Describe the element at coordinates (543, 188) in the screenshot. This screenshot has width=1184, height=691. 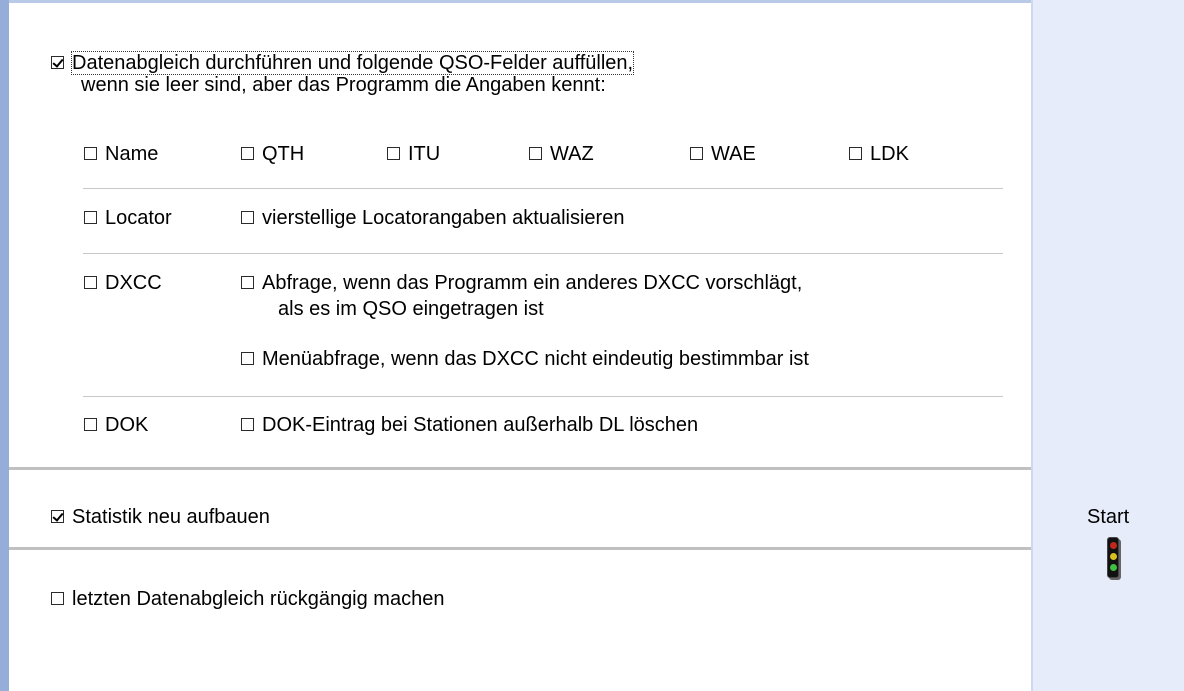
I see `separator-fields` at that location.